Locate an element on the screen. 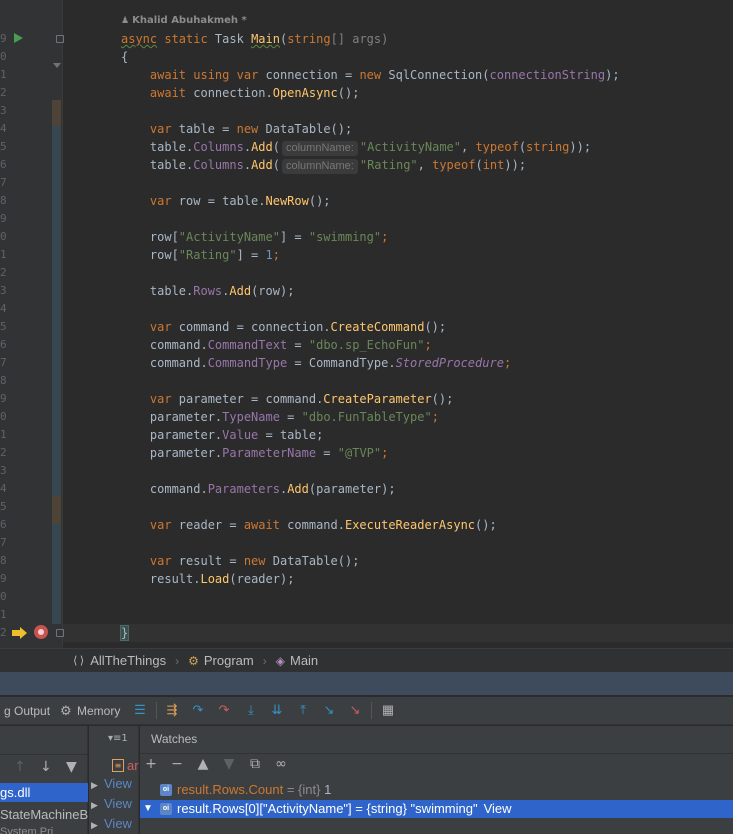  move-down-icon: ▼ is located at coordinates (229, 764).